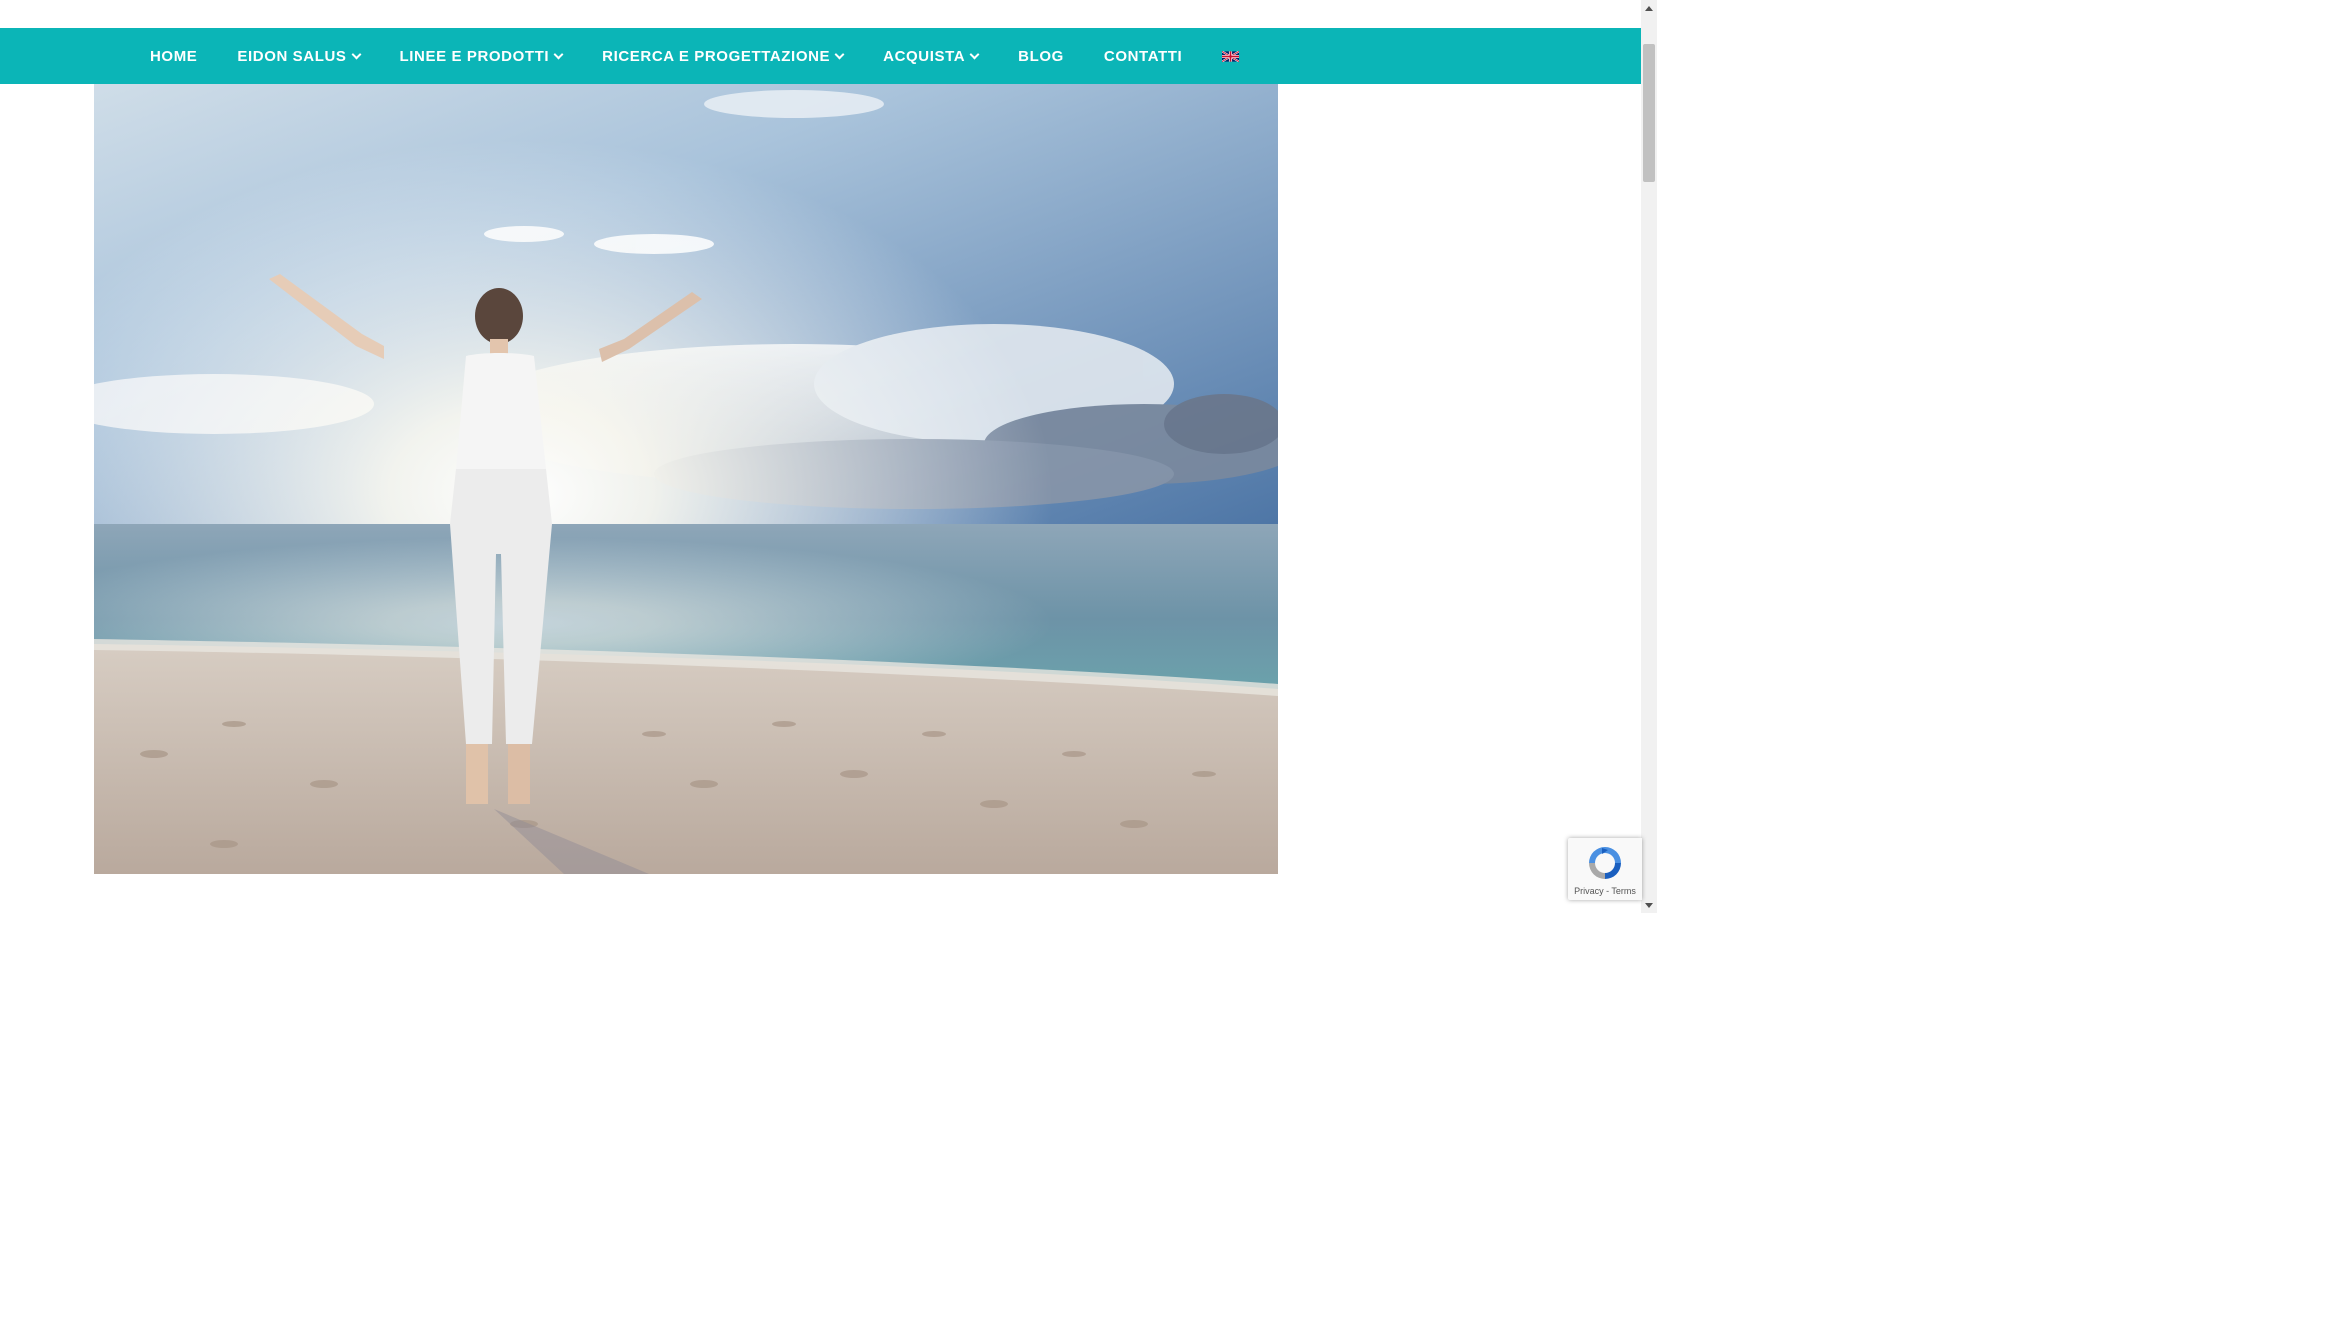  I want to click on scrollbar-thumb, so click(1649, 113).